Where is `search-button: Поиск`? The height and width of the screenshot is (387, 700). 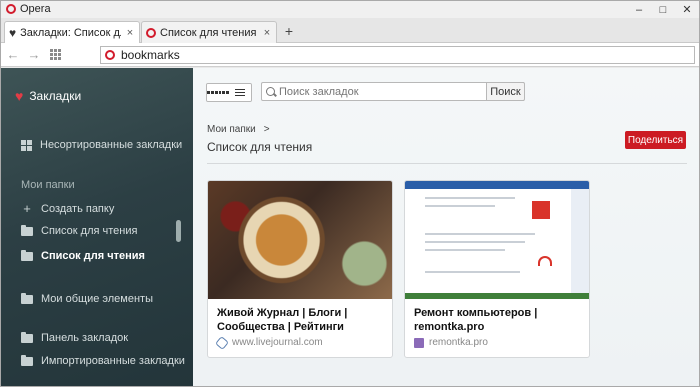
search-button: Поиск is located at coordinates (505, 91).